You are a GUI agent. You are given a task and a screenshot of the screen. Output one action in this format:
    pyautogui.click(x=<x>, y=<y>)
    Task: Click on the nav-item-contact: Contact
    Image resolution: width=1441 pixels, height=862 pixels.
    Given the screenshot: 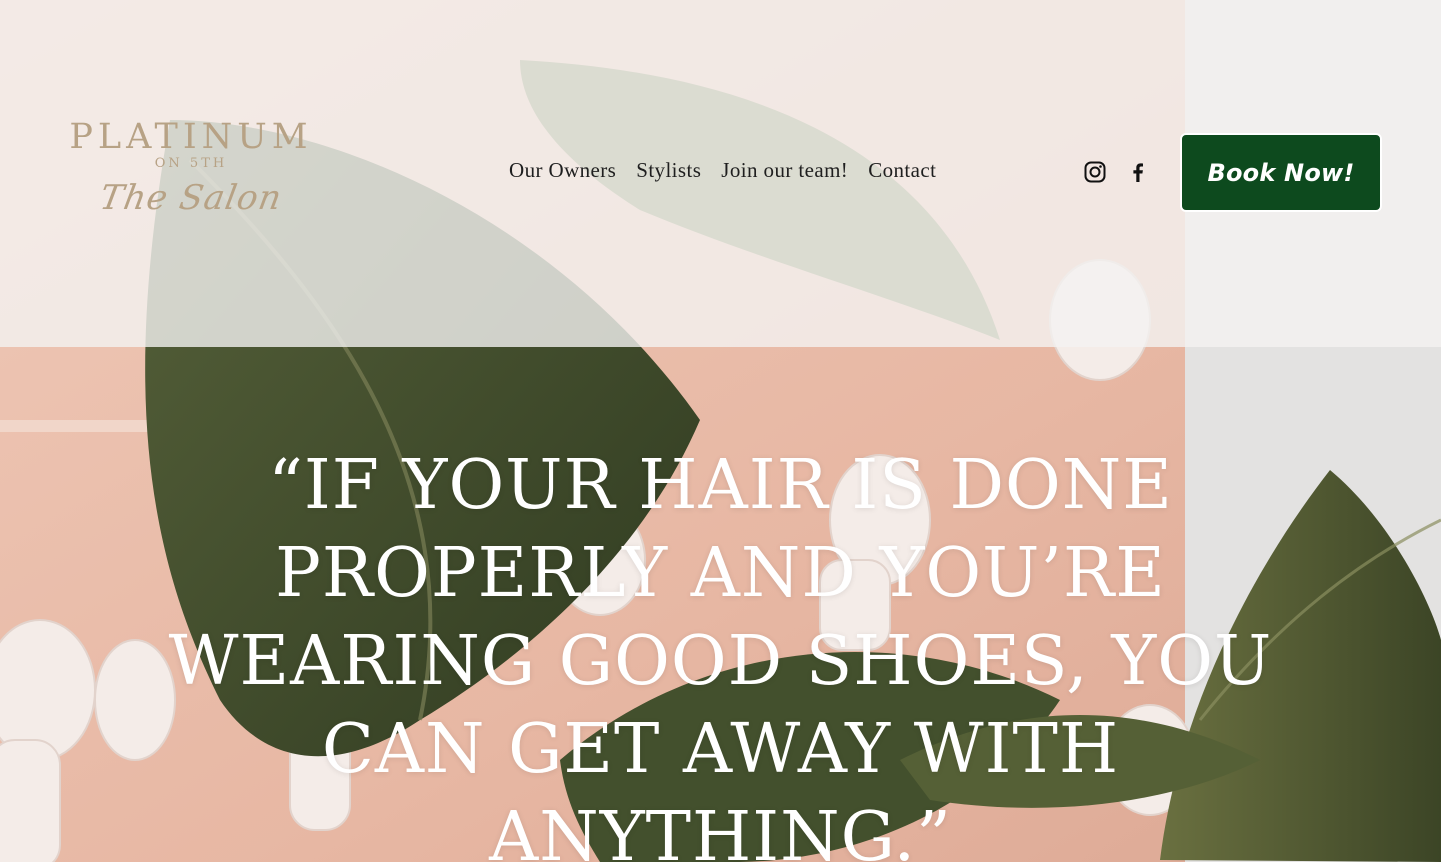 What is the action you would take?
    pyautogui.click(x=902, y=170)
    